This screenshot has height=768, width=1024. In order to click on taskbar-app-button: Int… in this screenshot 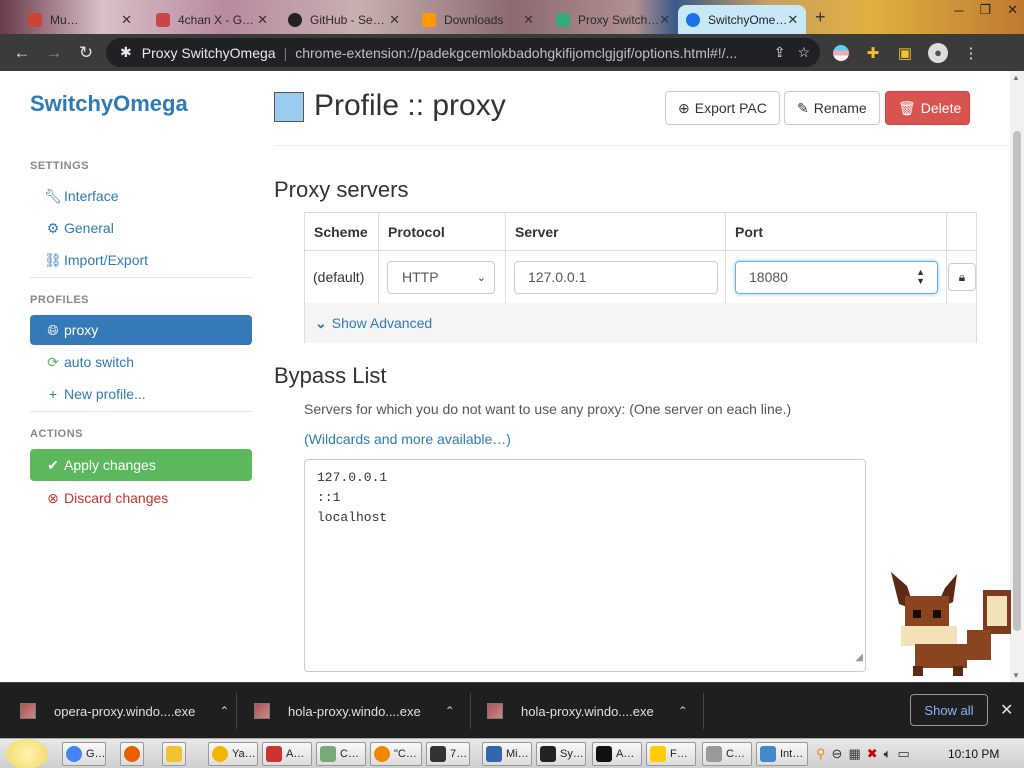, I will do `click(782, 754)`.